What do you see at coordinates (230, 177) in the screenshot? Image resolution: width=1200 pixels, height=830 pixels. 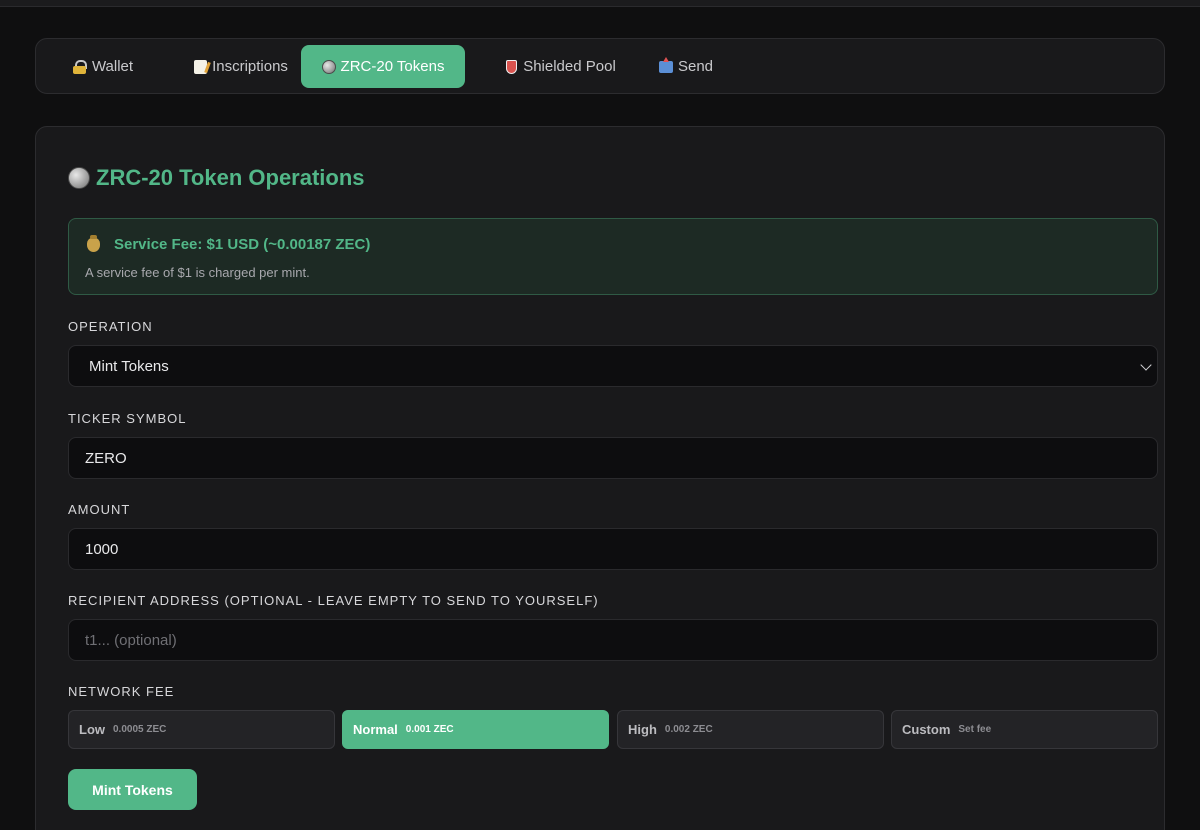 I see `page-title-text: ZRC-20 Token Operations` at bounding box center [230, 177].